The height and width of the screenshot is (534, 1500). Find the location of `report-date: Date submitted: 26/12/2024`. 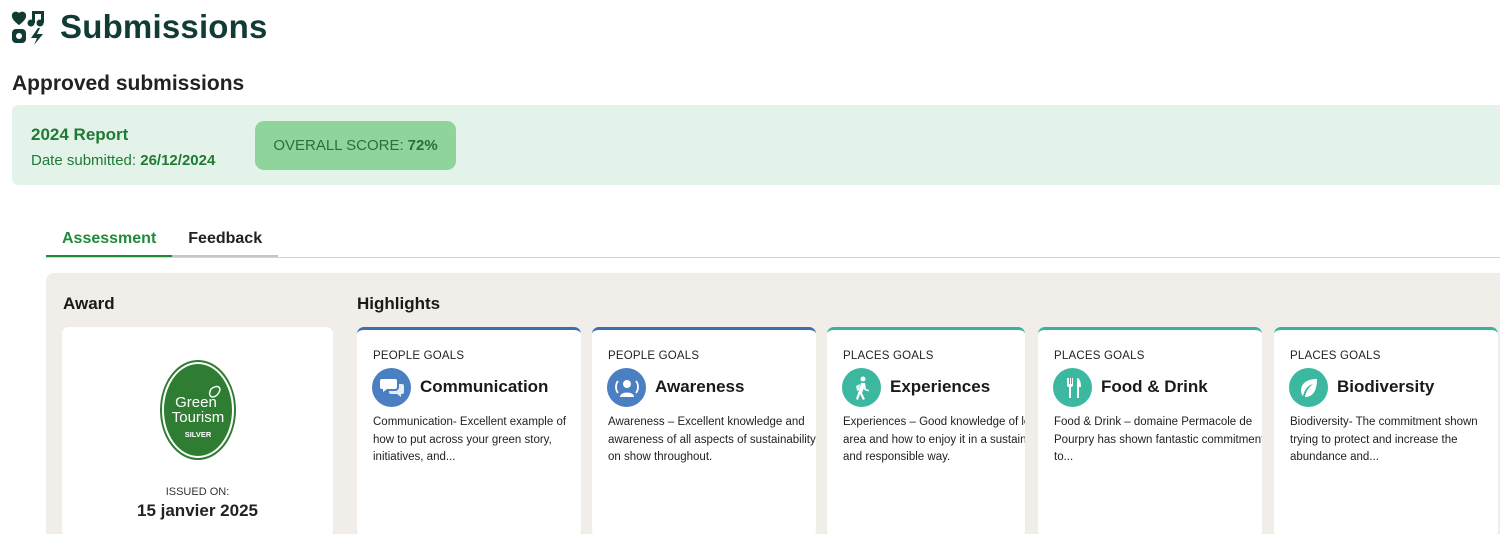

report-date: Date submitted: 26/12/2024 is located at coordinates (123, 160).